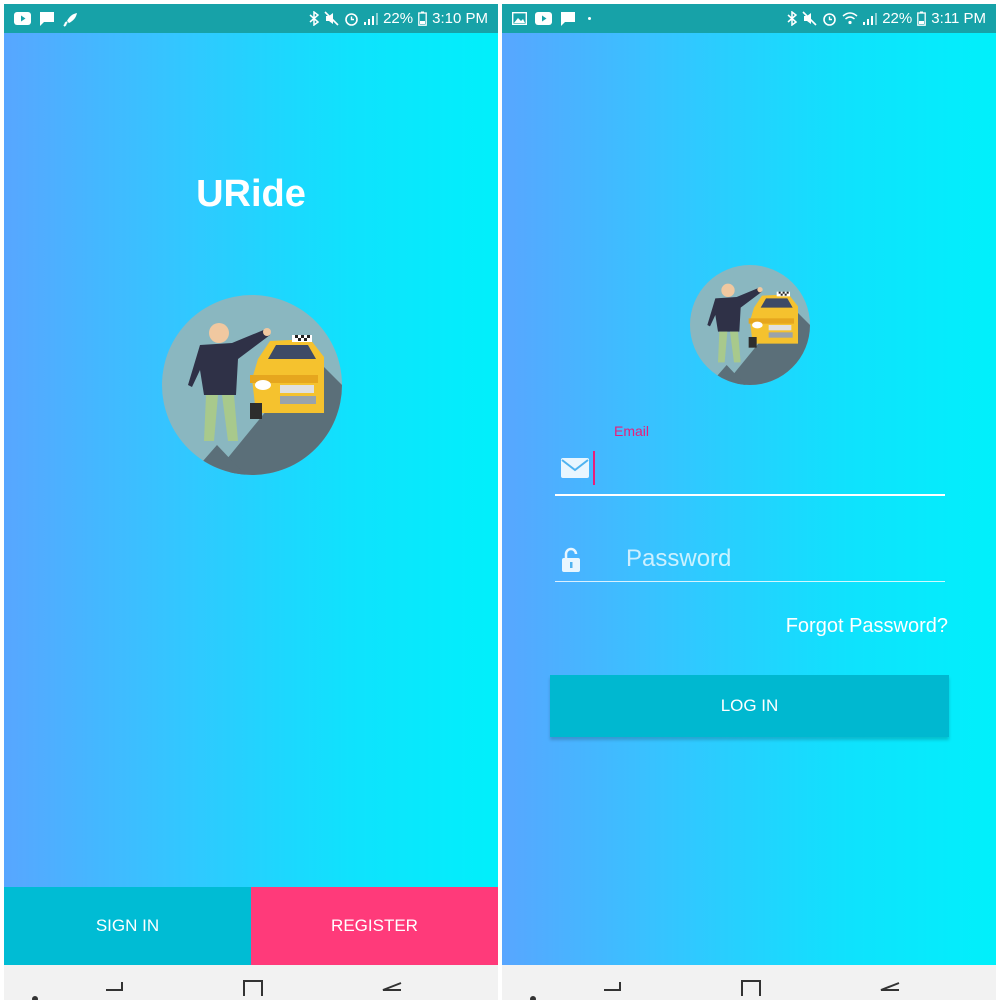 The image size is (1000, 1000). Describe the element at coordinates (519, 18) in the screenshot. I see `image-icon` at that location.